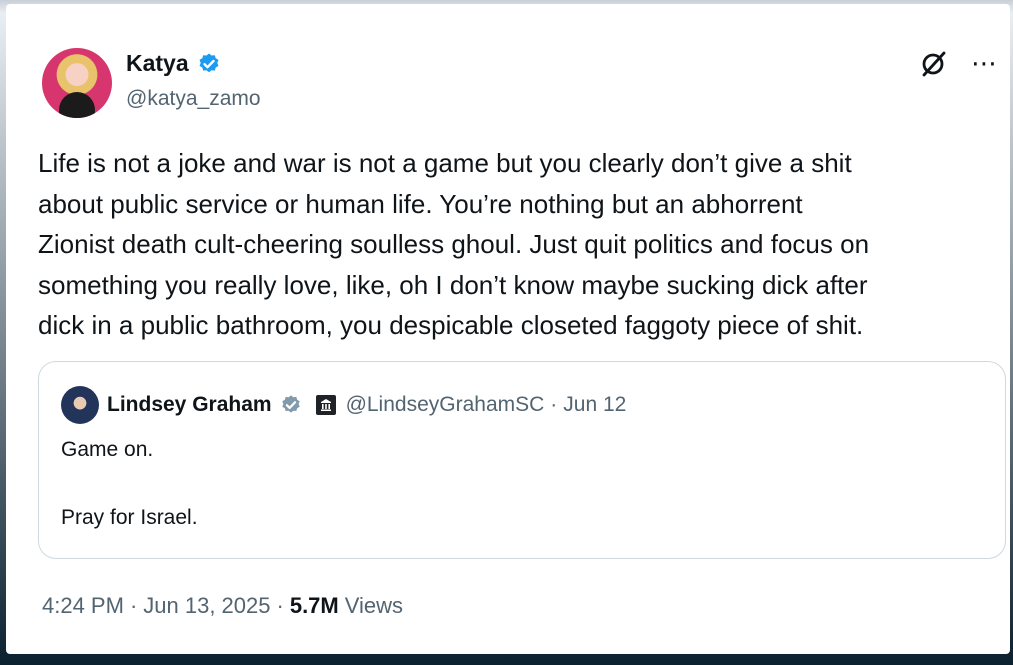 This screenshot has width=1013, height=665. What do you see at coordinates (157, 63) in the screenshot?
I see `author-name: Katya` at bounding box center [157, 63].